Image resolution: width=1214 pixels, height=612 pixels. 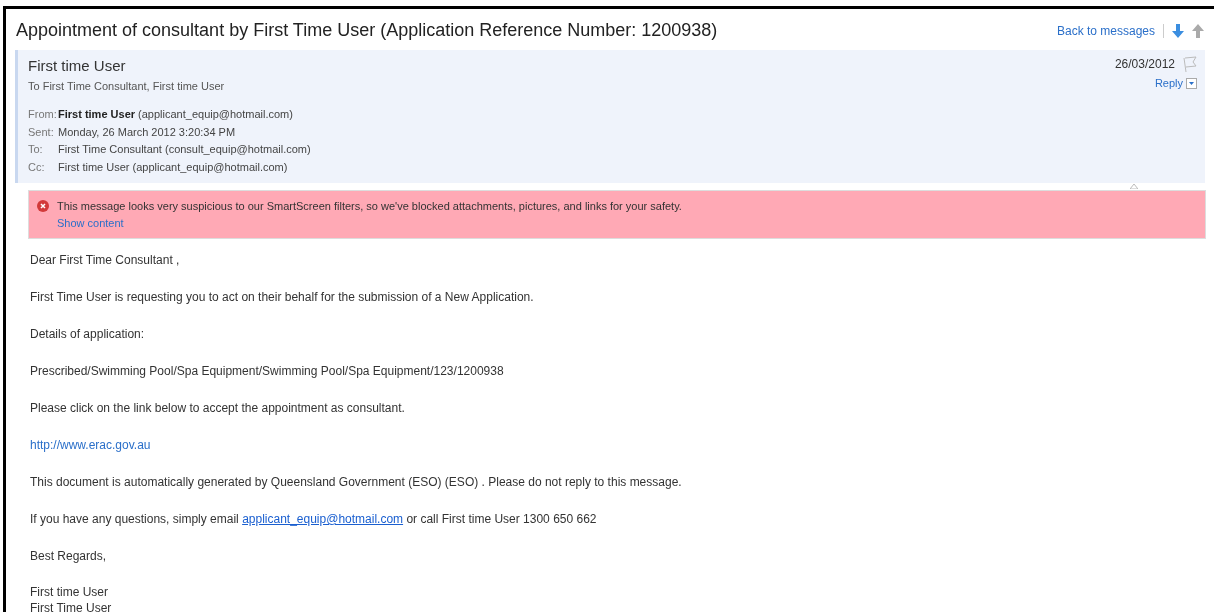 What do you see at coordinates (356, 482) in the screenshot?
I see `body-text: This document is automatically generated by Queensland Government (ESO) (ESO) . Please do not reply to this message.` at bounding box center [356, 482].